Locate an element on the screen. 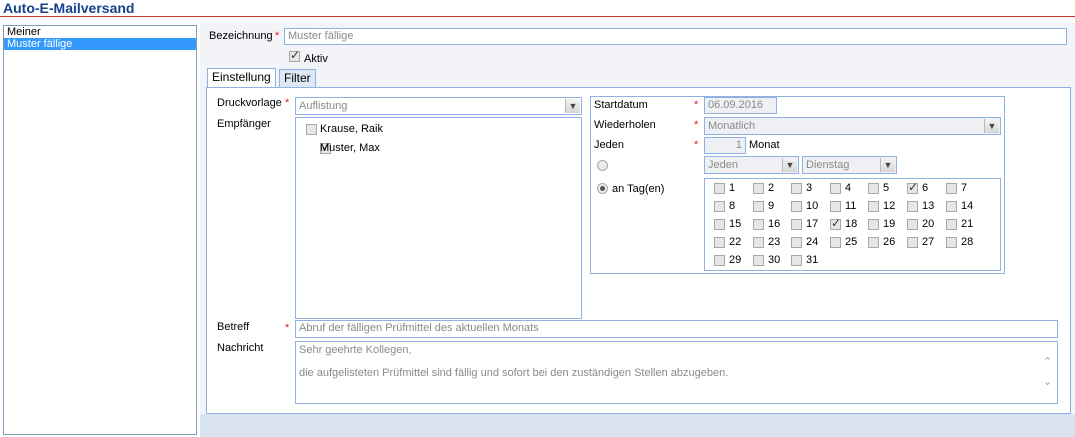 This screenshot has width=1075, height=437. wiederholen-value: Monatlich is located at coordinates (732, 126).